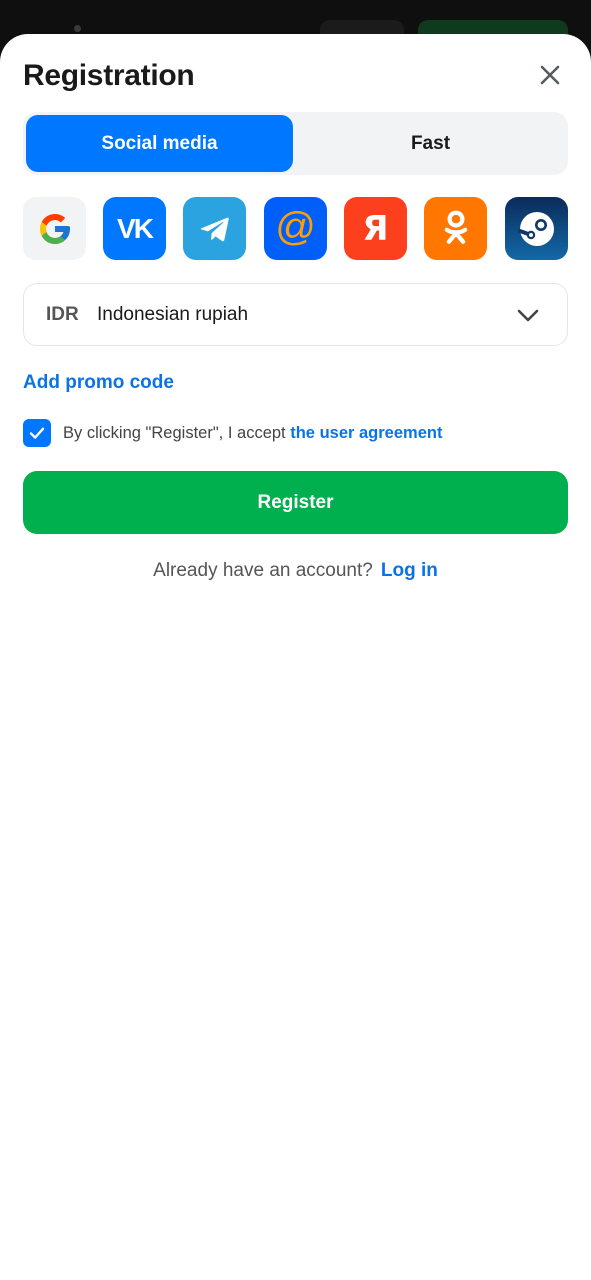 The image size is (591, 1280). What do you see at coordinates (62, 314) in the screenshot?
I see `currency-code: IDR` at bounding box center [62, 314].